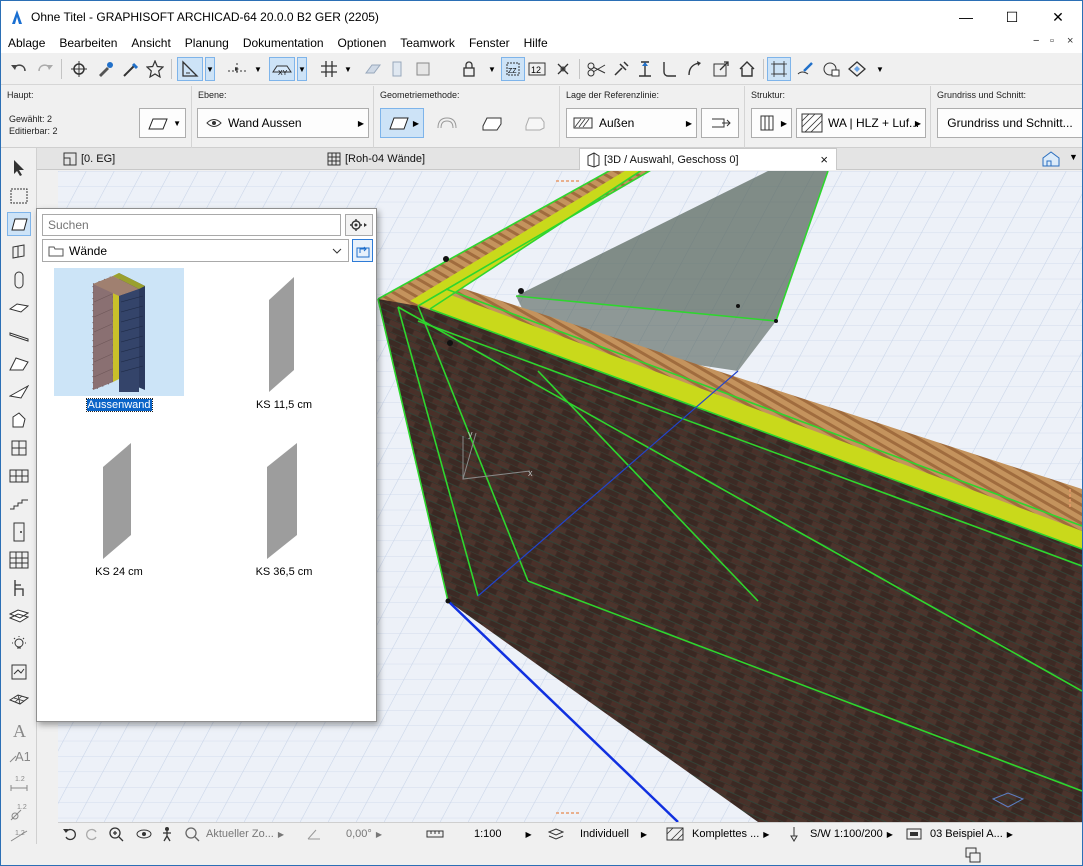 This screenshot has width=1083, height=866. What do you see at coordinates (79, 69) in the screenshot?
I see `pick-up-parameters-icon` at bounding box center [79, 69].